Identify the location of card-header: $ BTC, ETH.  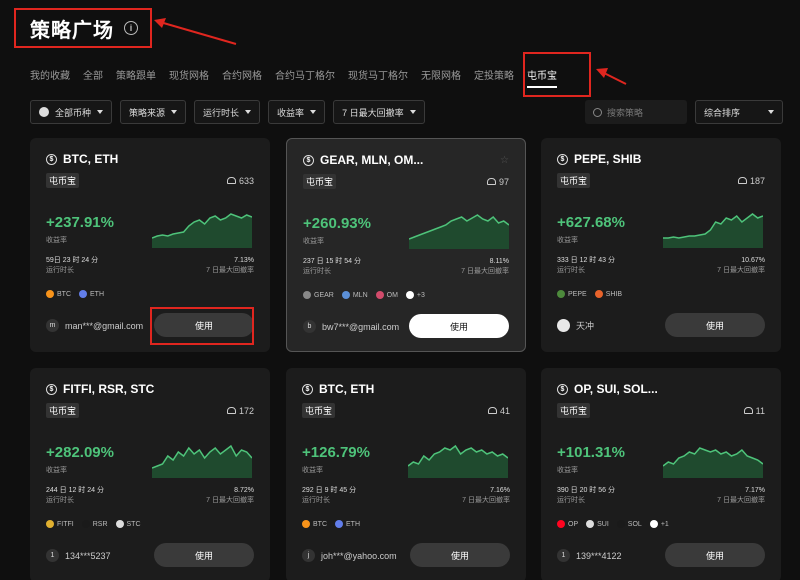
(406, 389).